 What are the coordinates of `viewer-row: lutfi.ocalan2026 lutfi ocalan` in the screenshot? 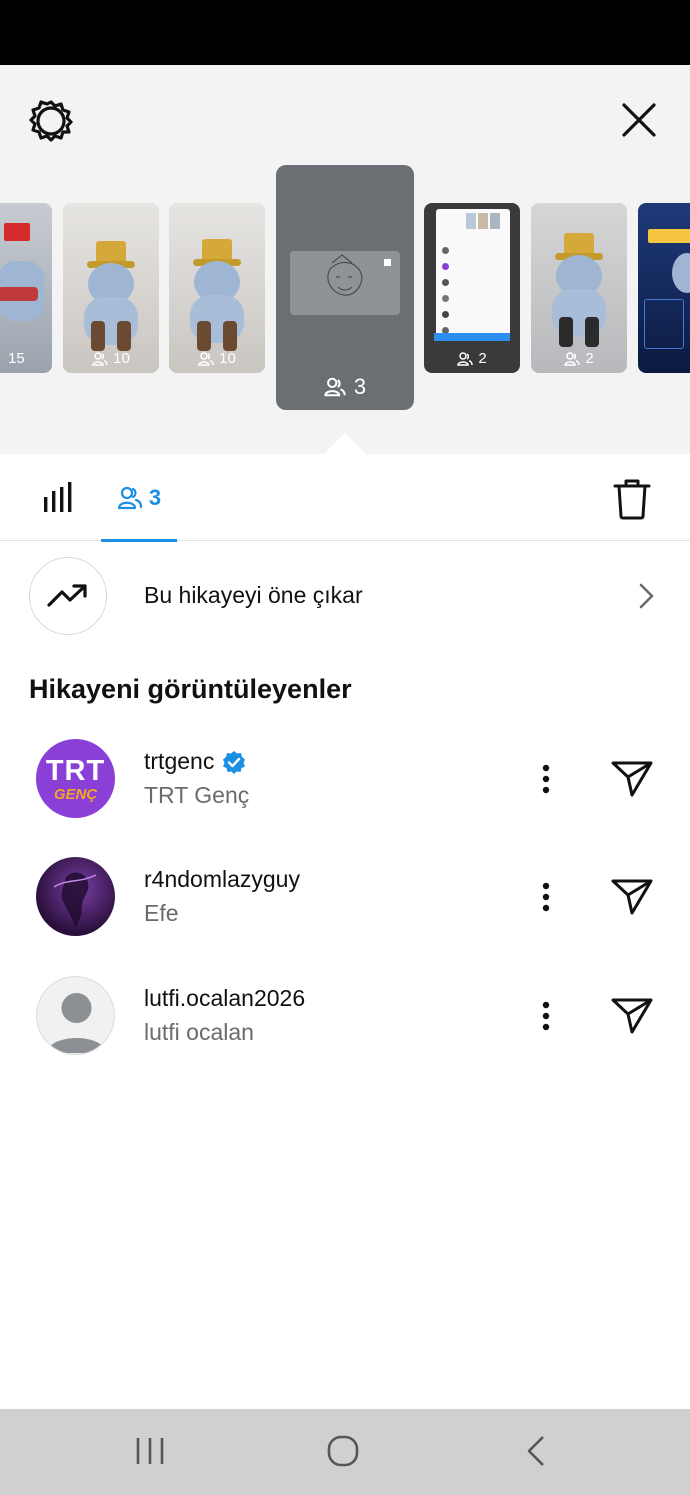 It's located at (345, 1026).